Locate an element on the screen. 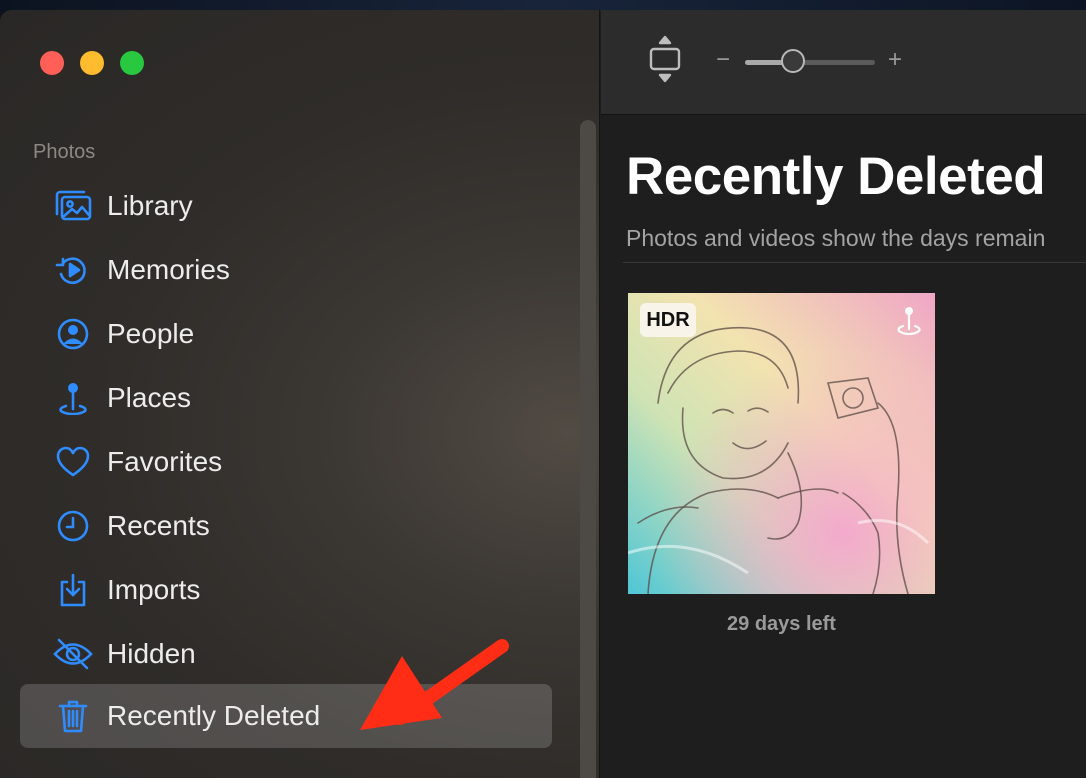 This screenshot has height=778, width=1086. toolbar: − + is located at coordinates (843, 62).